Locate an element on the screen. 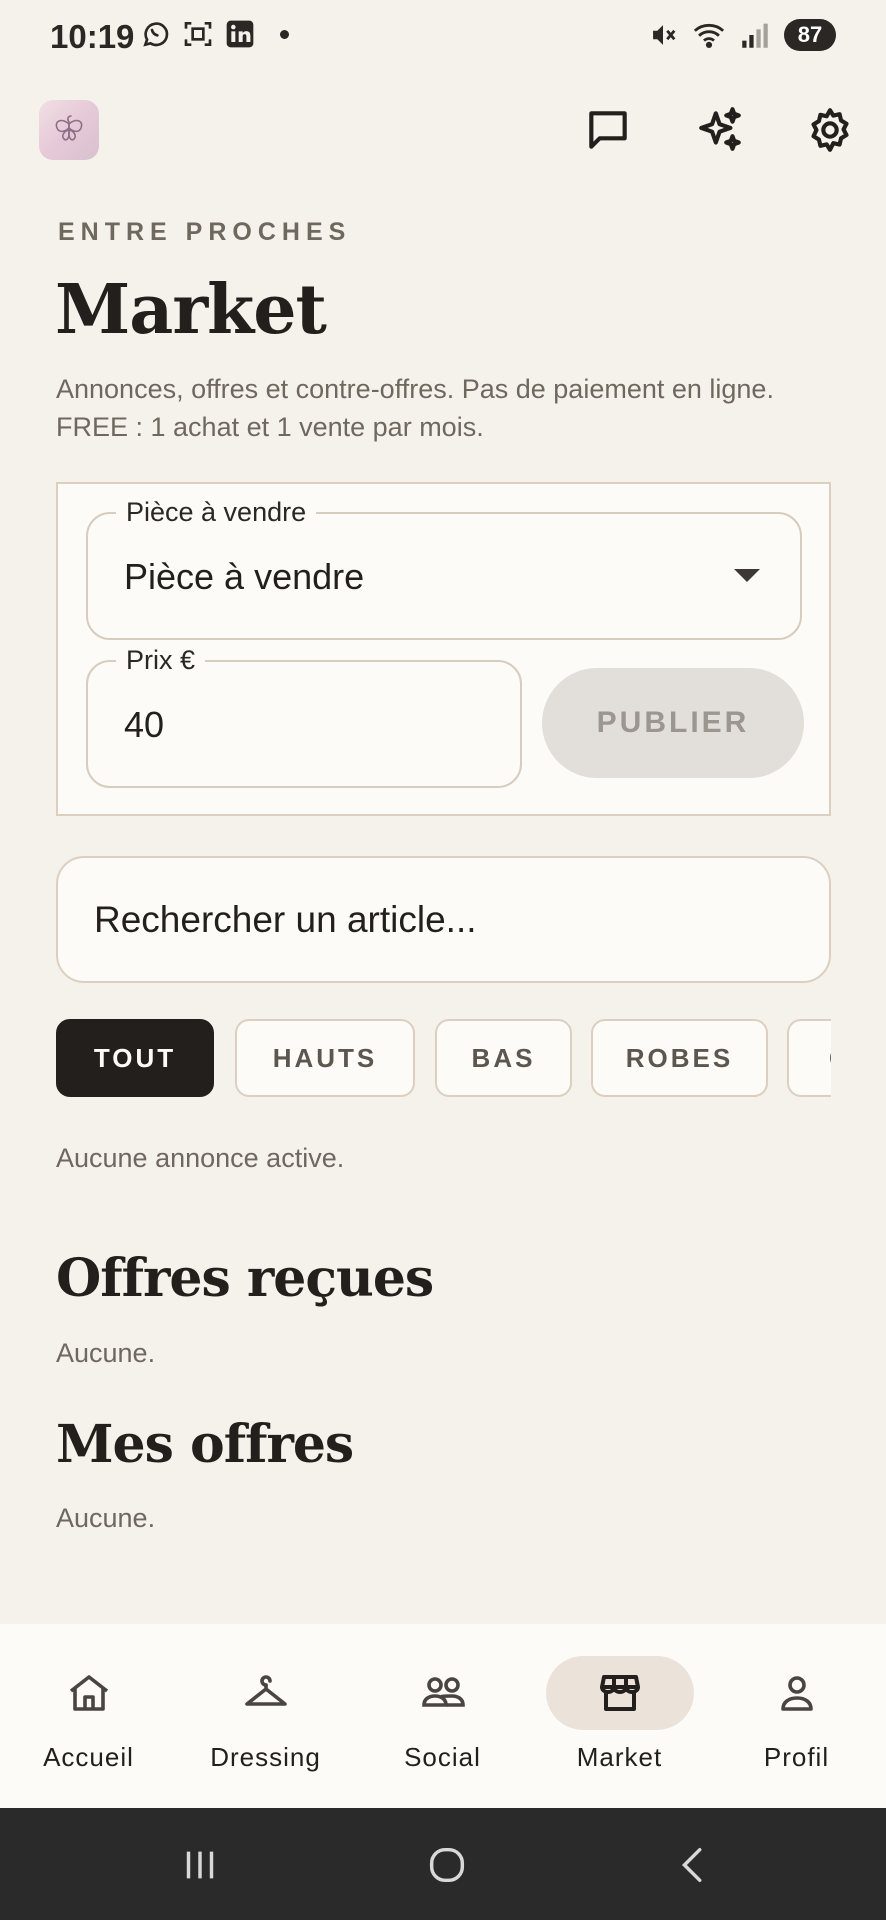 Image resolution: width=886 pixels, height=1920 pixels. home-circle-icon is located at coordinates (447, 1865).